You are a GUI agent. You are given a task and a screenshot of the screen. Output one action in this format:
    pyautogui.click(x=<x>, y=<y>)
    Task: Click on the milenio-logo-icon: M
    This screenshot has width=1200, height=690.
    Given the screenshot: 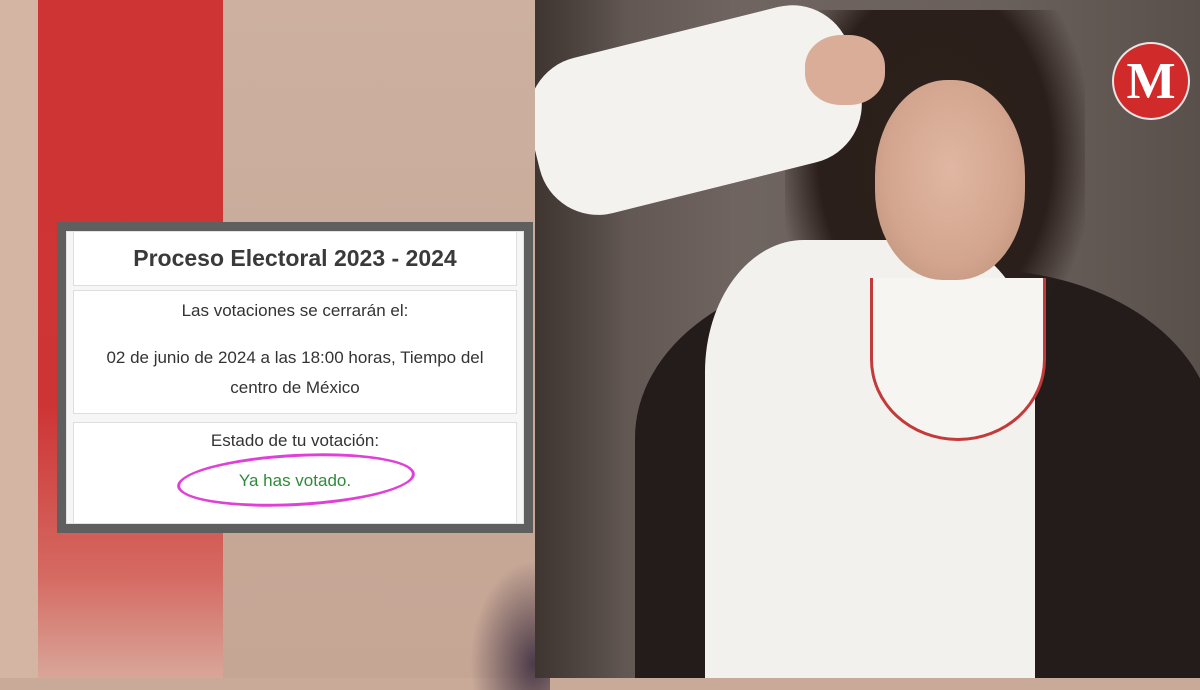 What is the action you would take?
    pyautogui.click(x=1151, y=81)
    